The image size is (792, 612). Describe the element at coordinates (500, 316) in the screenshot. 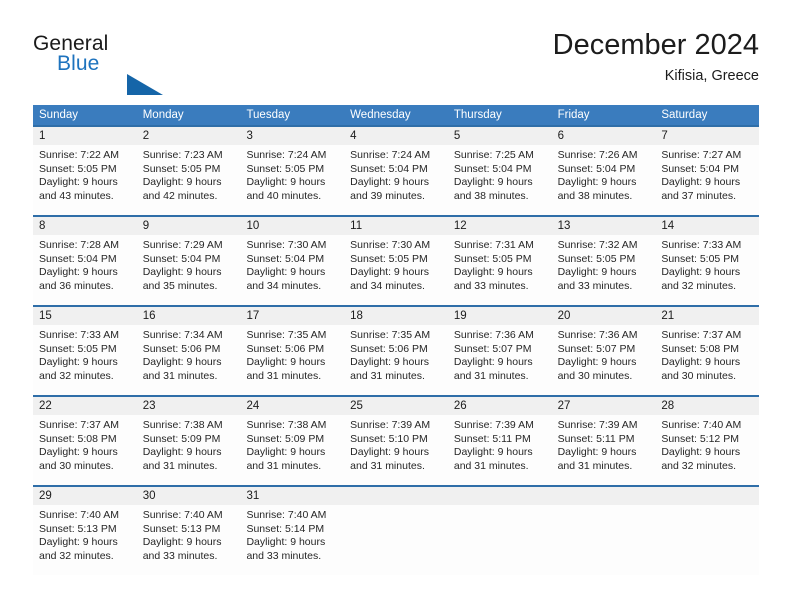

I see `day-number: 19` at that location.